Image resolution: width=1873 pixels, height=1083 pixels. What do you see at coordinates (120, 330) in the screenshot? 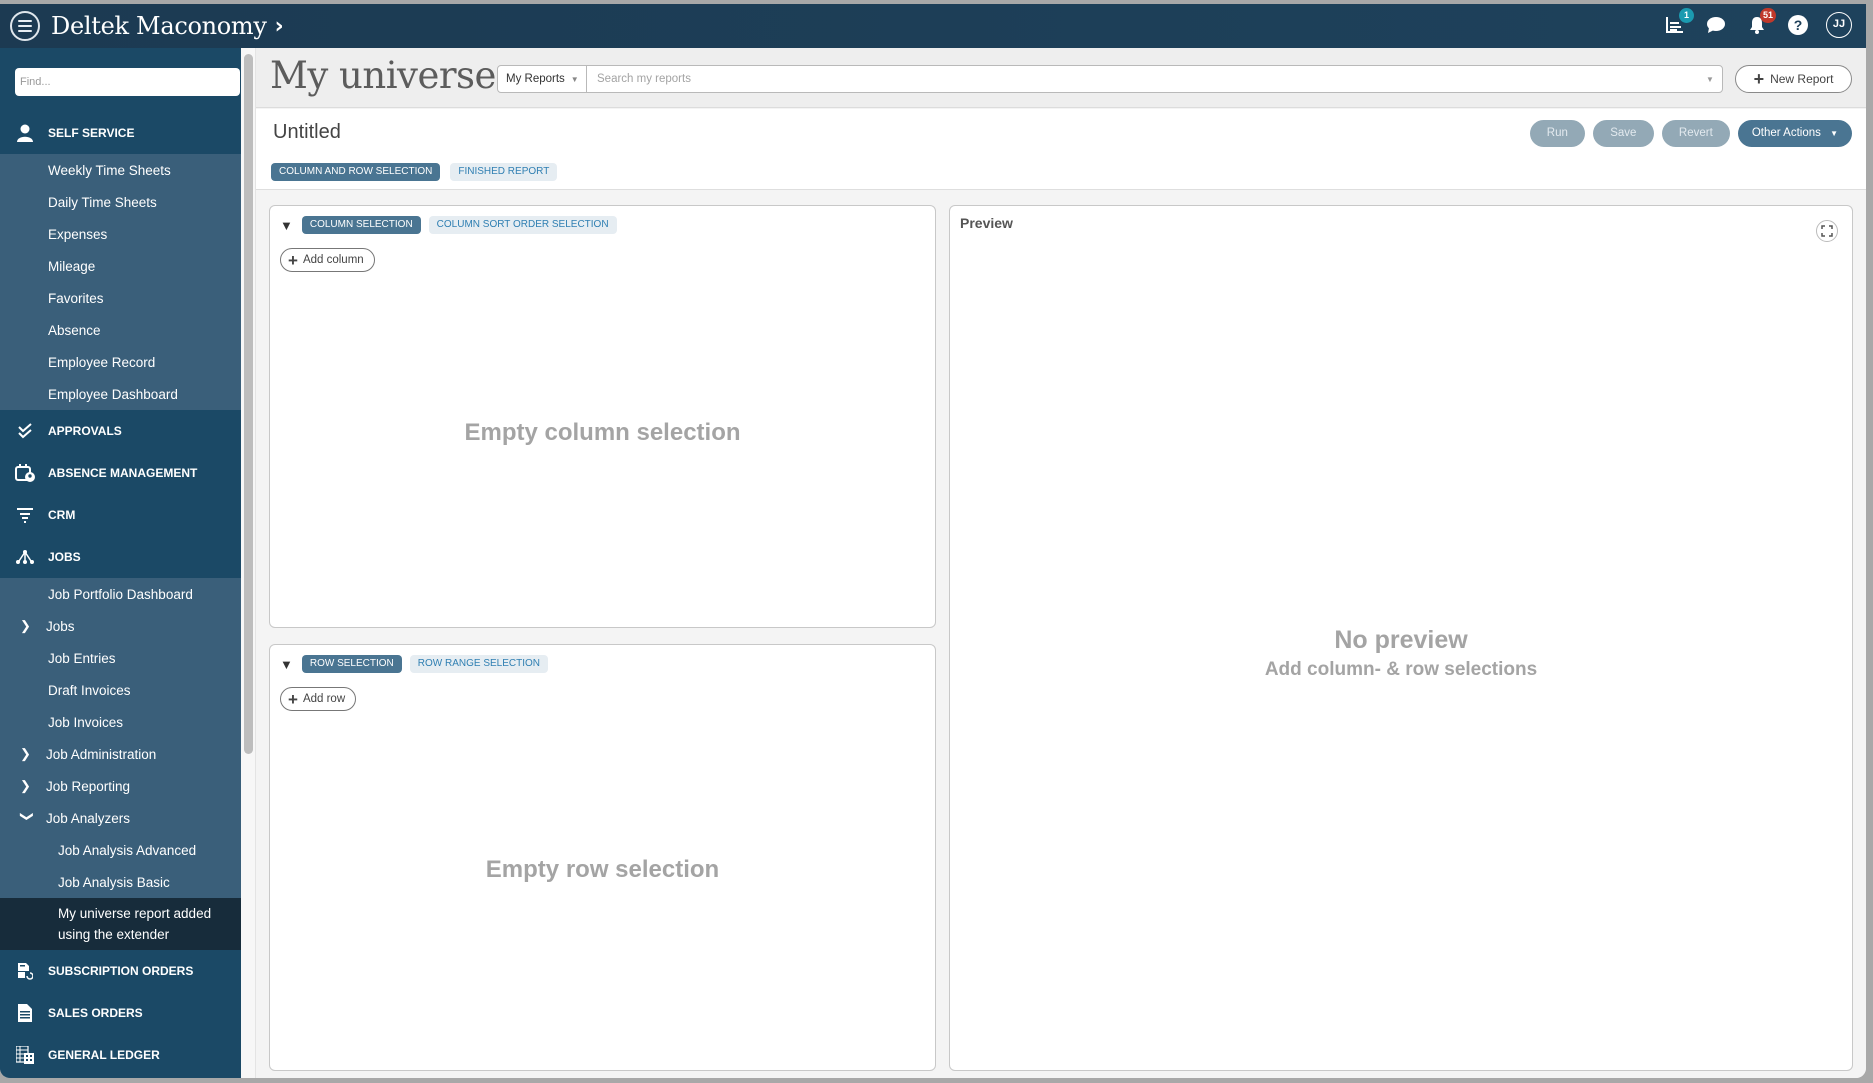
I see `sidebar-item-absence: Absence` at bounding box center [120, 330].